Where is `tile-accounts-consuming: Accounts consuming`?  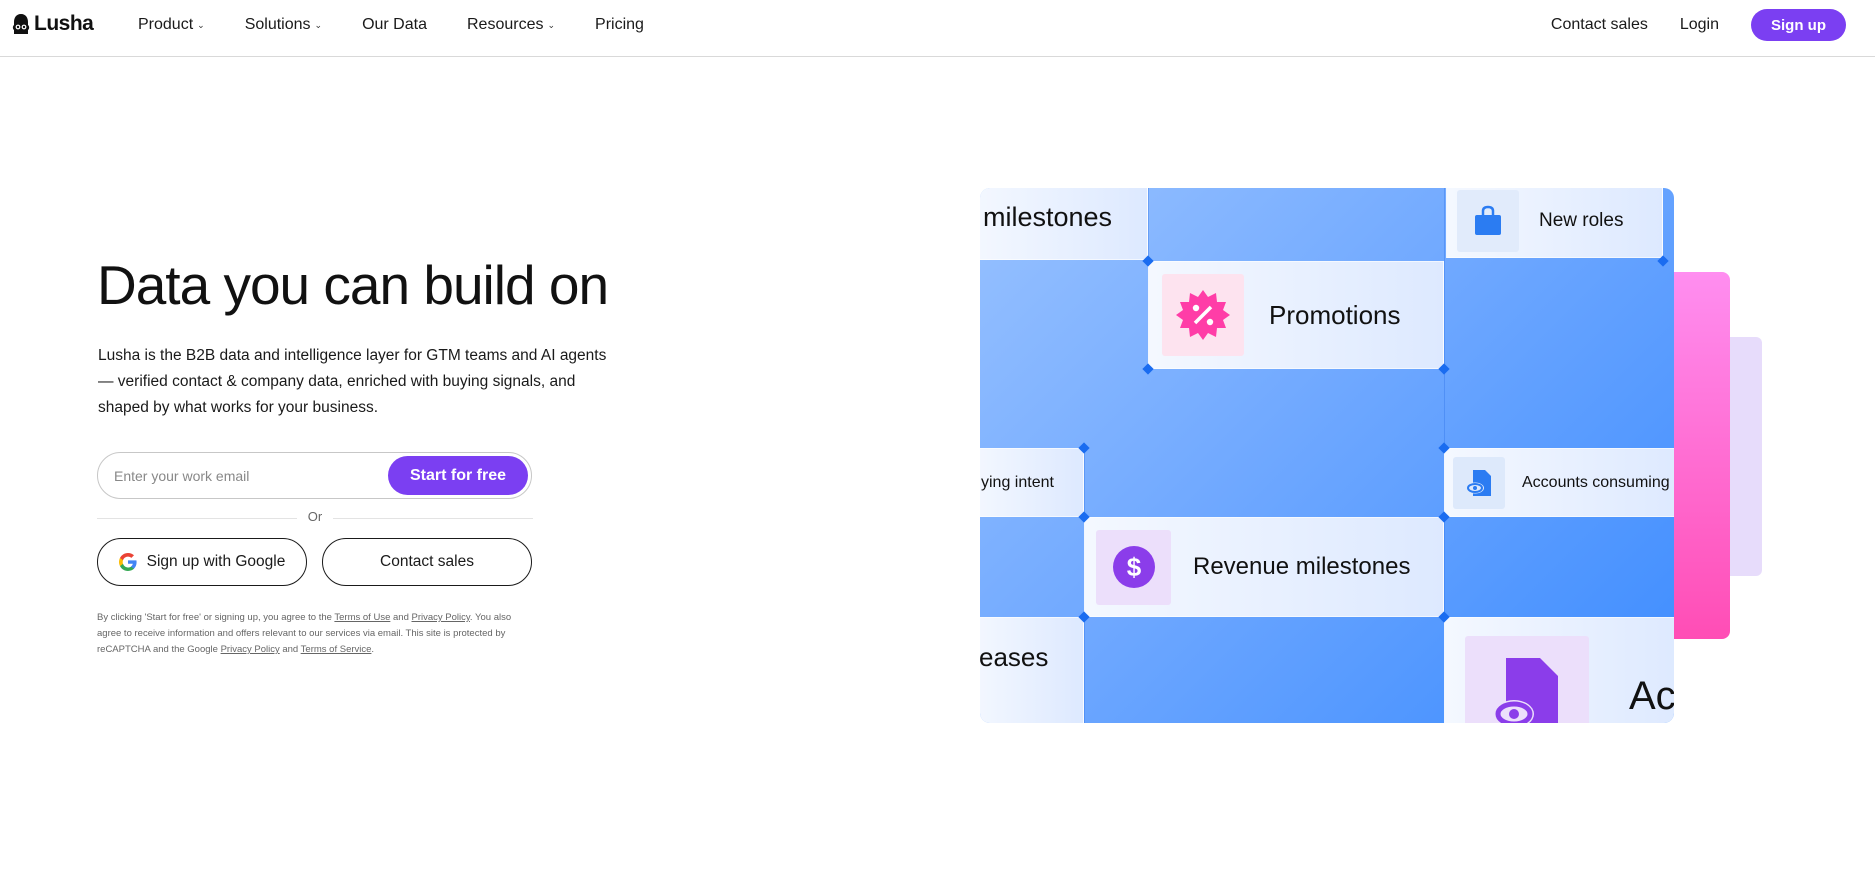 tile-accounts-consuming: Accounts consuming is located at coordinates (1559, 482).